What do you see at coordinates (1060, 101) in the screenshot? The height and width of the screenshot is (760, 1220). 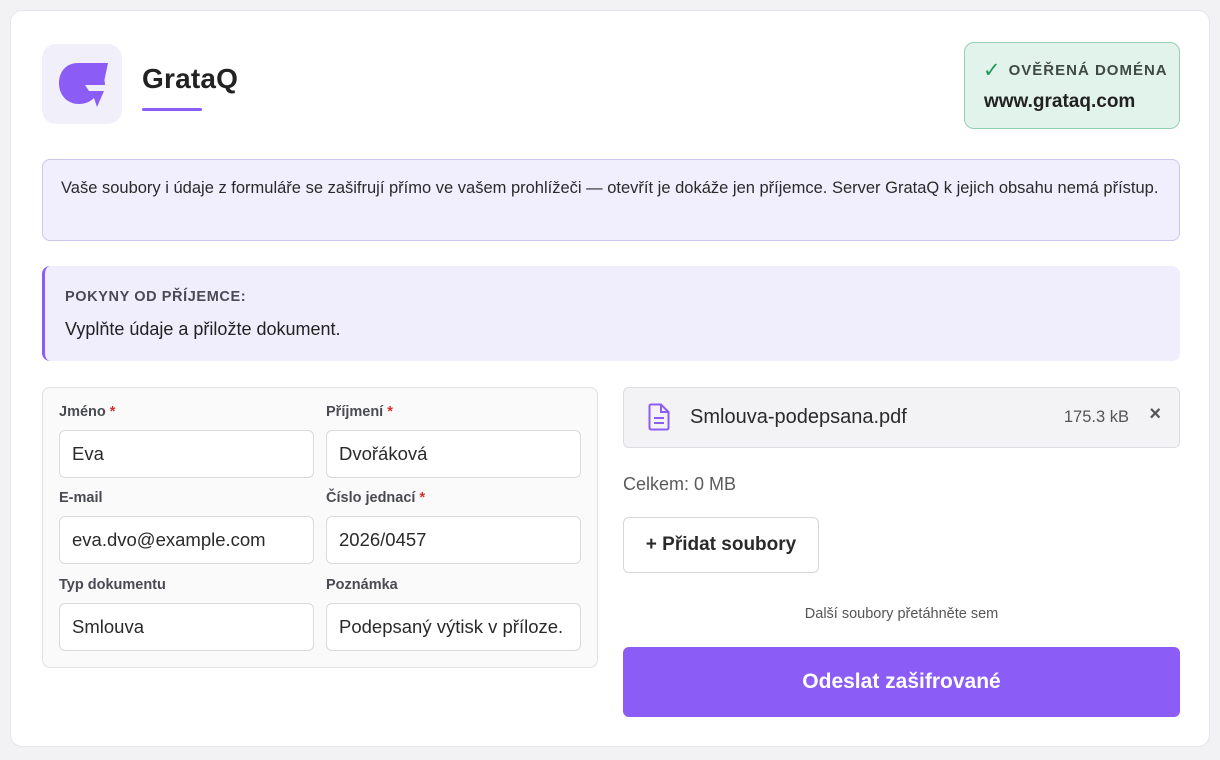 I see `verified-domain: www.grataq.com` at bounding box center [1060, 101].